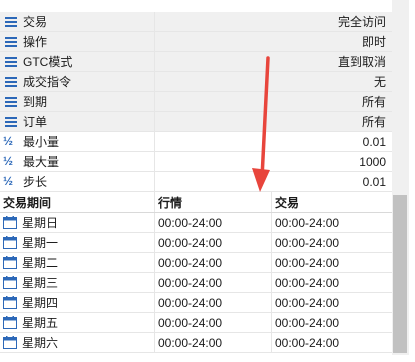 The image size is (415, 362). I want to click on property-row: GTC模式 直到取消, so click(196, 62).